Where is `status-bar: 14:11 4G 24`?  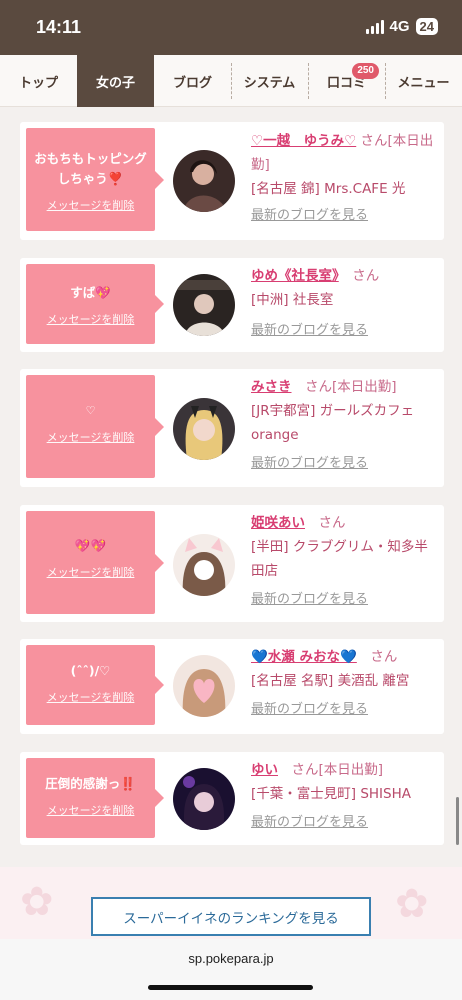
status-bar: 14:11 4G 24 is located at coordinates (231, 27).